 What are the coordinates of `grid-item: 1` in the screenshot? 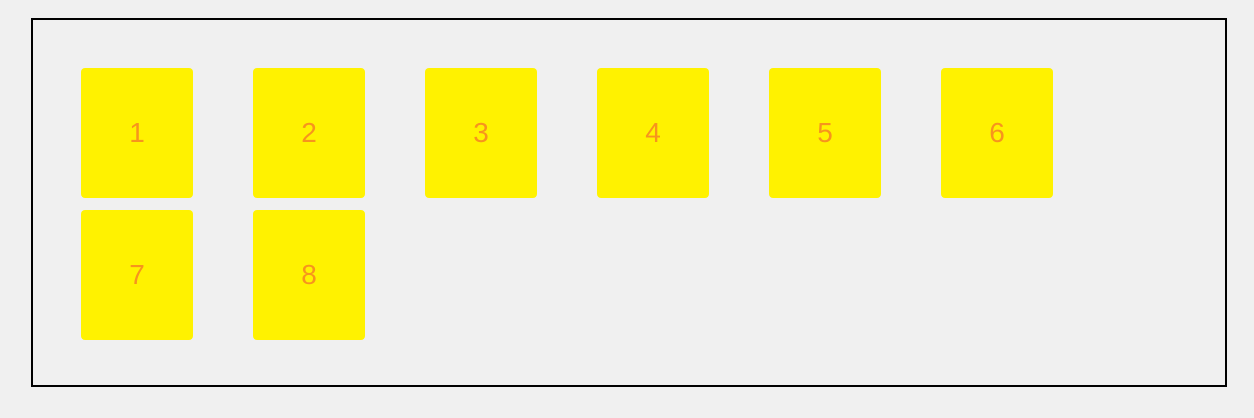 It's located at (137, 133).